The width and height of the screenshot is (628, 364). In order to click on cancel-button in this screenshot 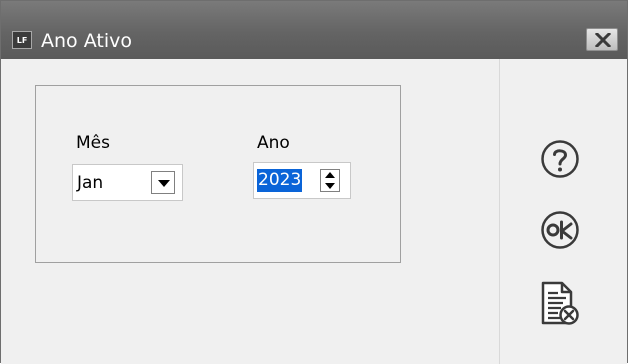, I will do `click(560, 304)`.